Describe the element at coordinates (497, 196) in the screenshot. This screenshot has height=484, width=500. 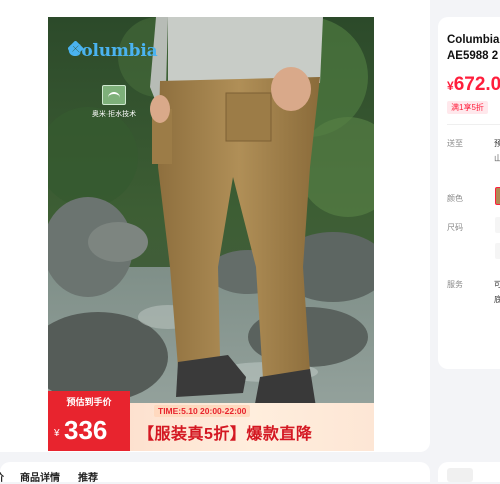
I see `color-swatch` at that location.